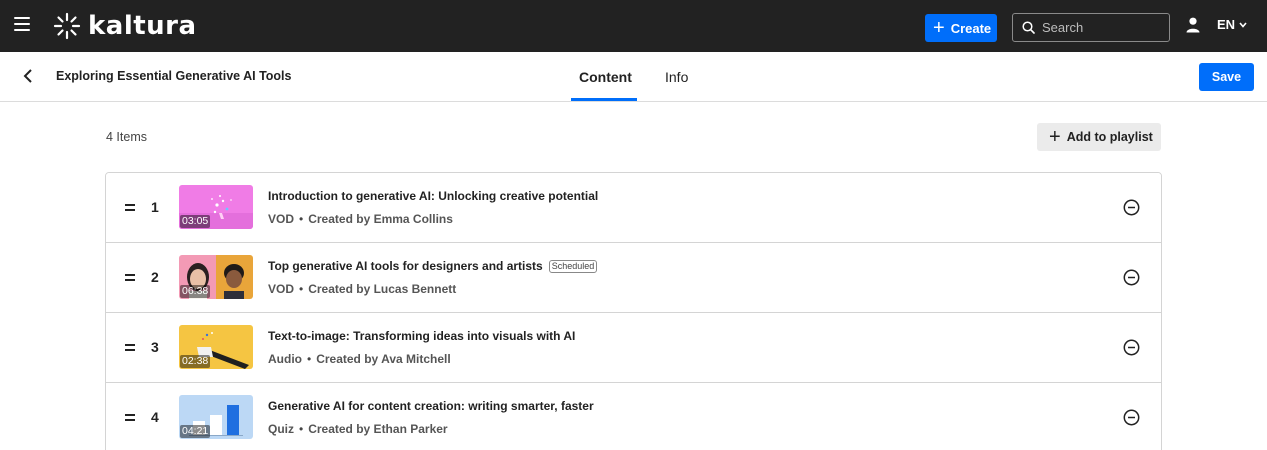 This screenshot has width=1267, height=450. Describe the element at coordinates (216, 347) in the screenshot. I see `entry-thumbnail: 02:38` at that location.